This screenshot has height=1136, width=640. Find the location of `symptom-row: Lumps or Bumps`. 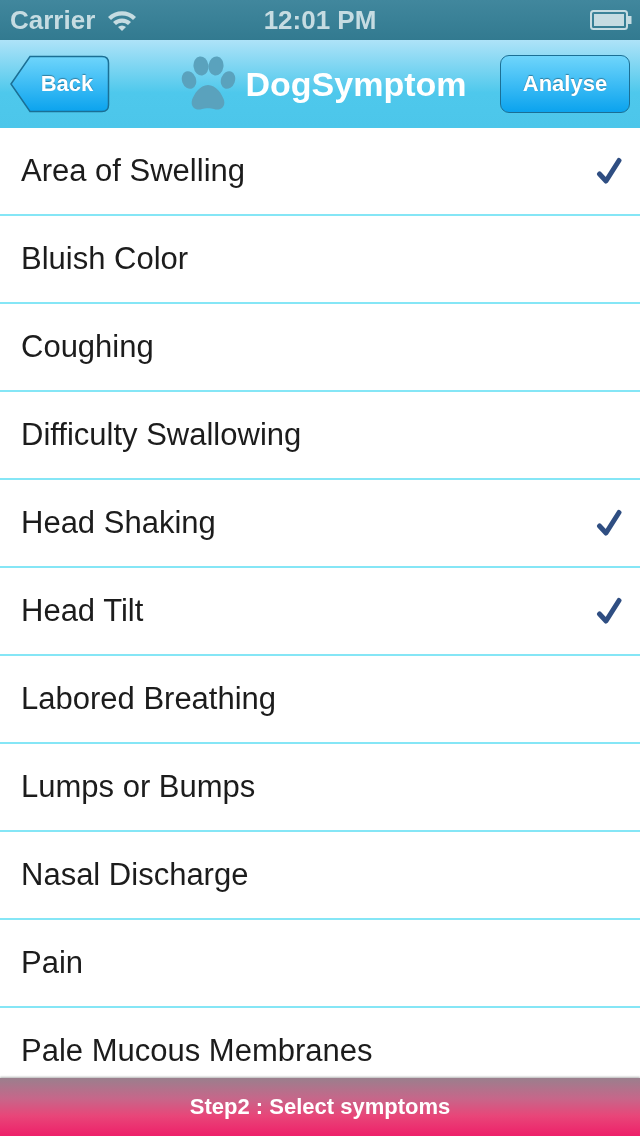

symptom-row: Lumps or Bumps is located at coordinates (320, 788).